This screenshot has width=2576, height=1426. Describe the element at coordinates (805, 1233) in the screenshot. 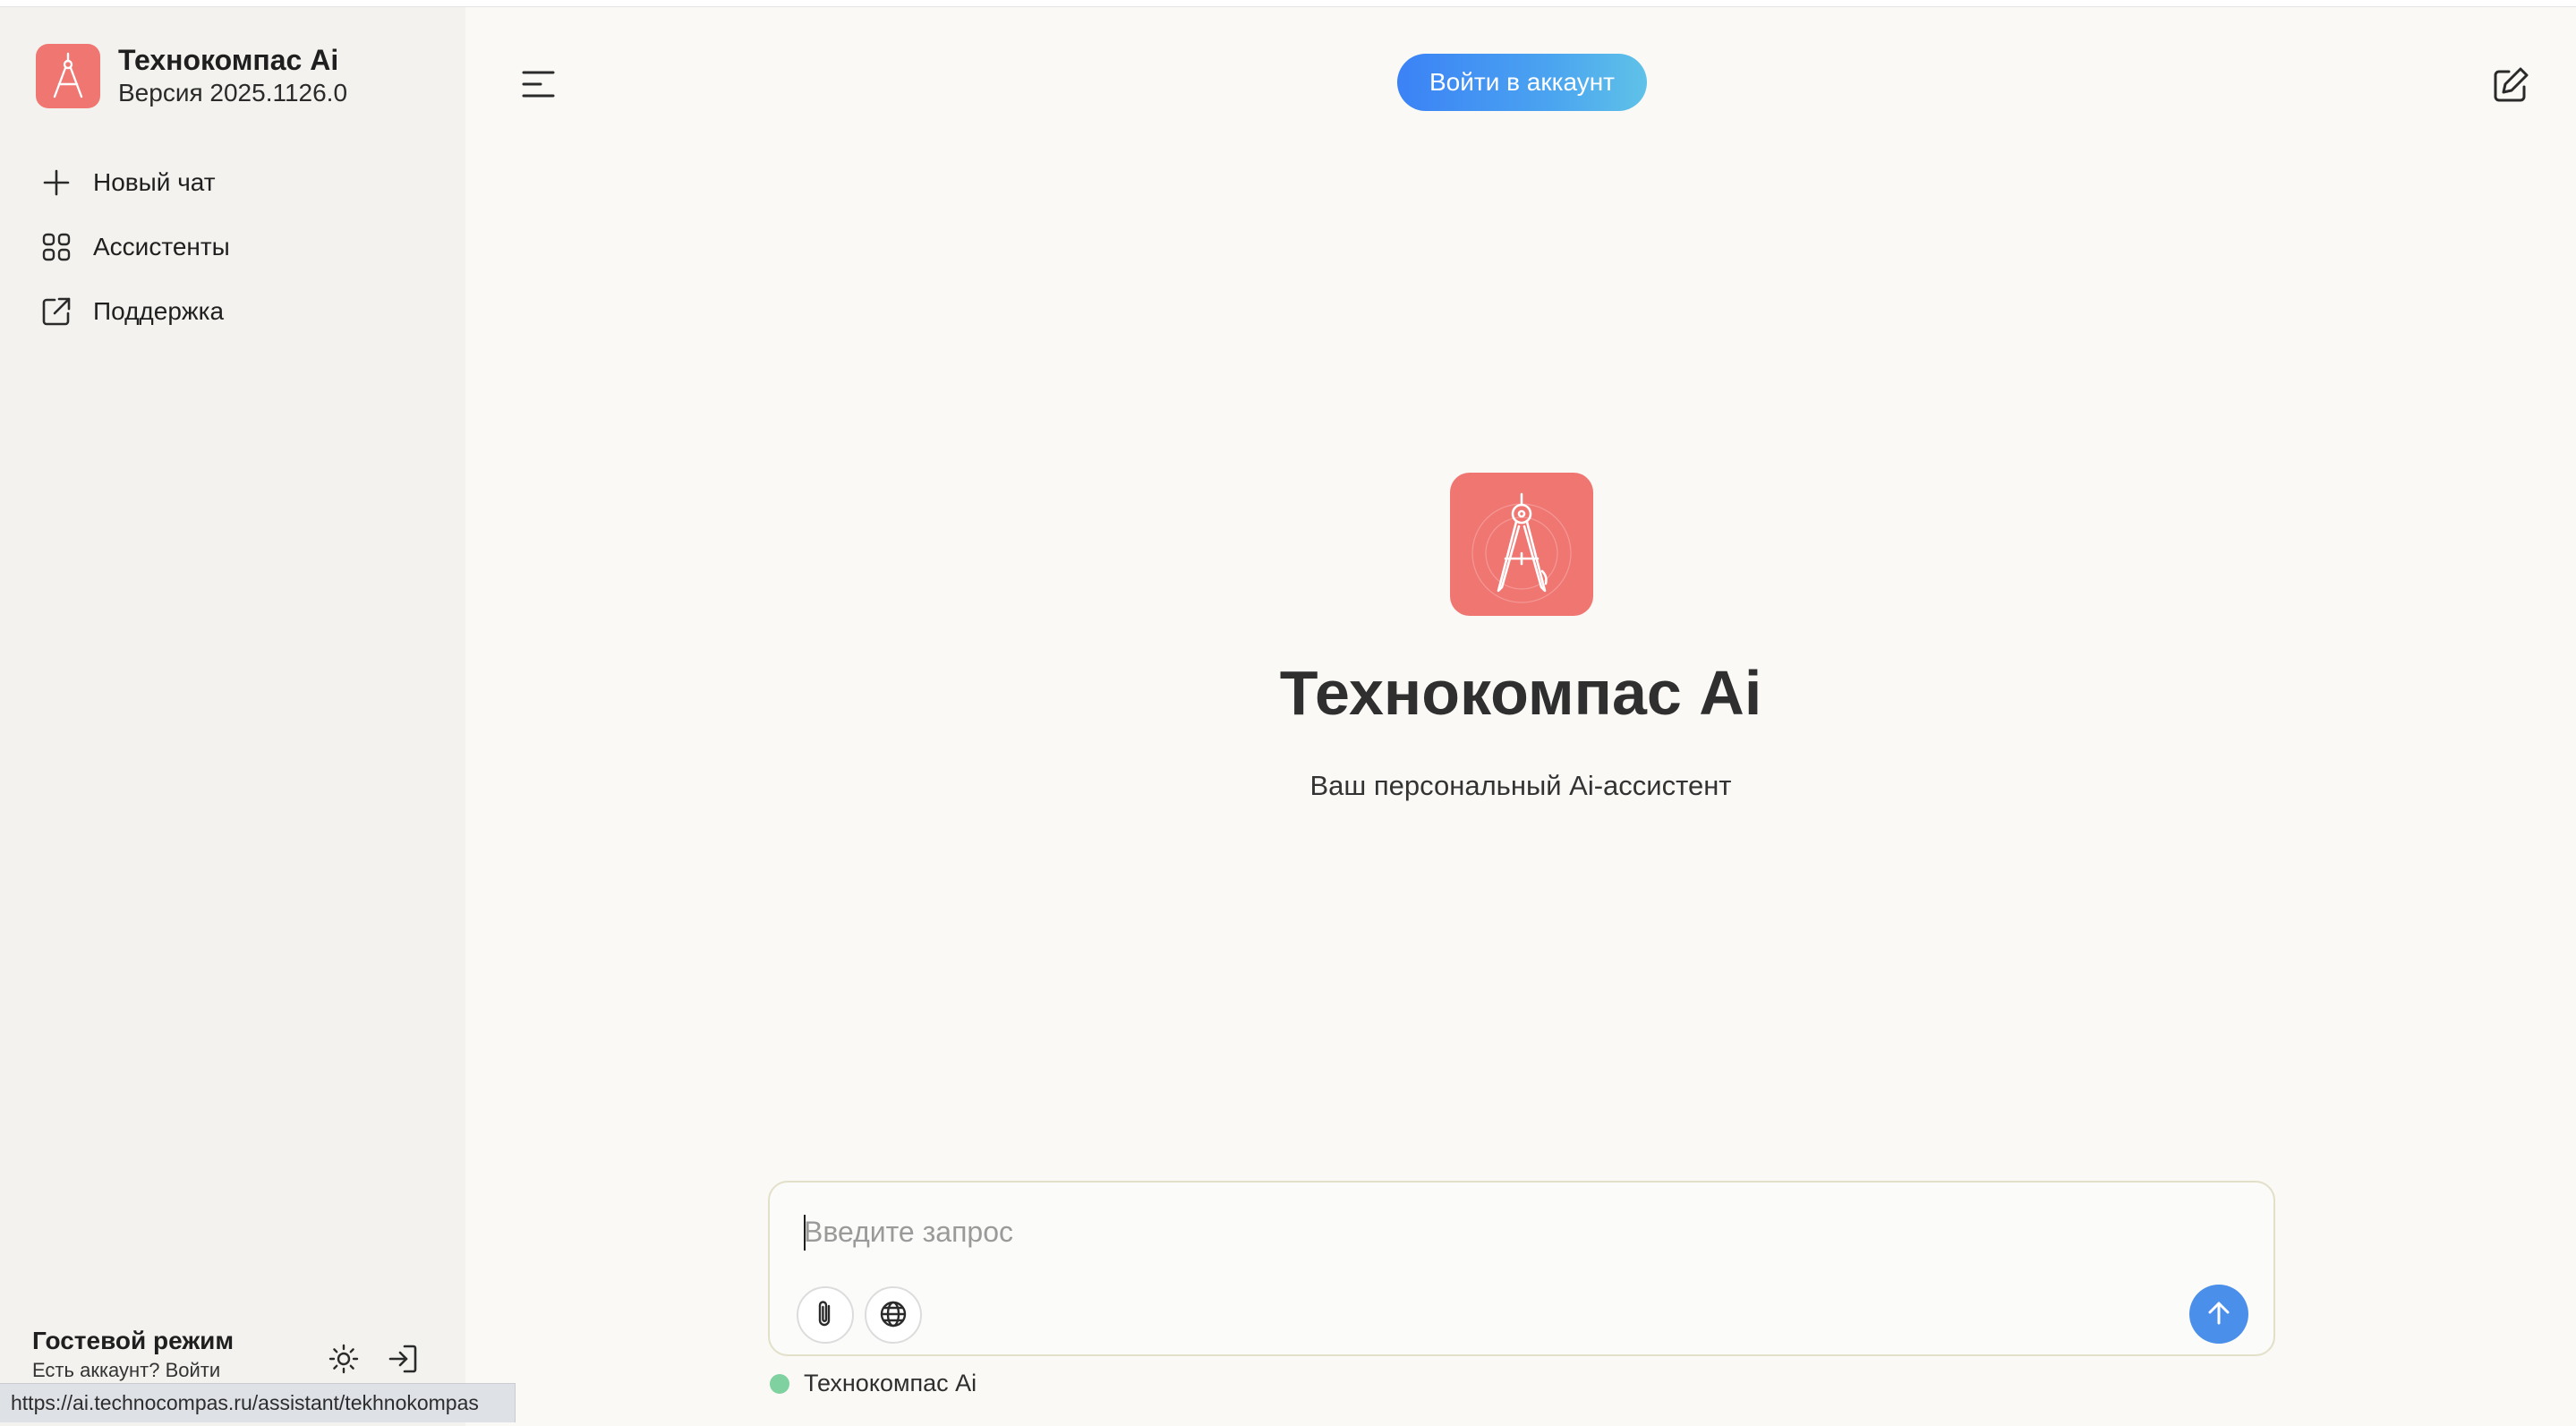

I see `text-caret` at that location.